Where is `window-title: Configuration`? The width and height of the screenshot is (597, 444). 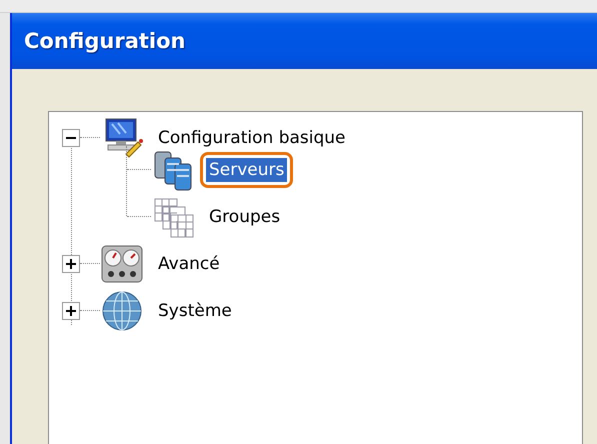 window-title: Configuration is located at coordinates (105, 41).